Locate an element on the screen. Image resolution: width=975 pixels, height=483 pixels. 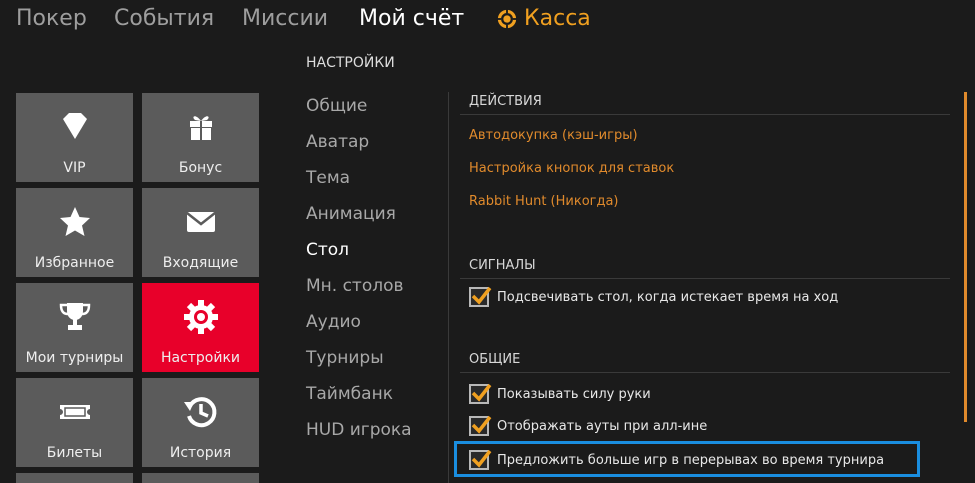
tile-label: VIP is located at coordinates (74, 168).